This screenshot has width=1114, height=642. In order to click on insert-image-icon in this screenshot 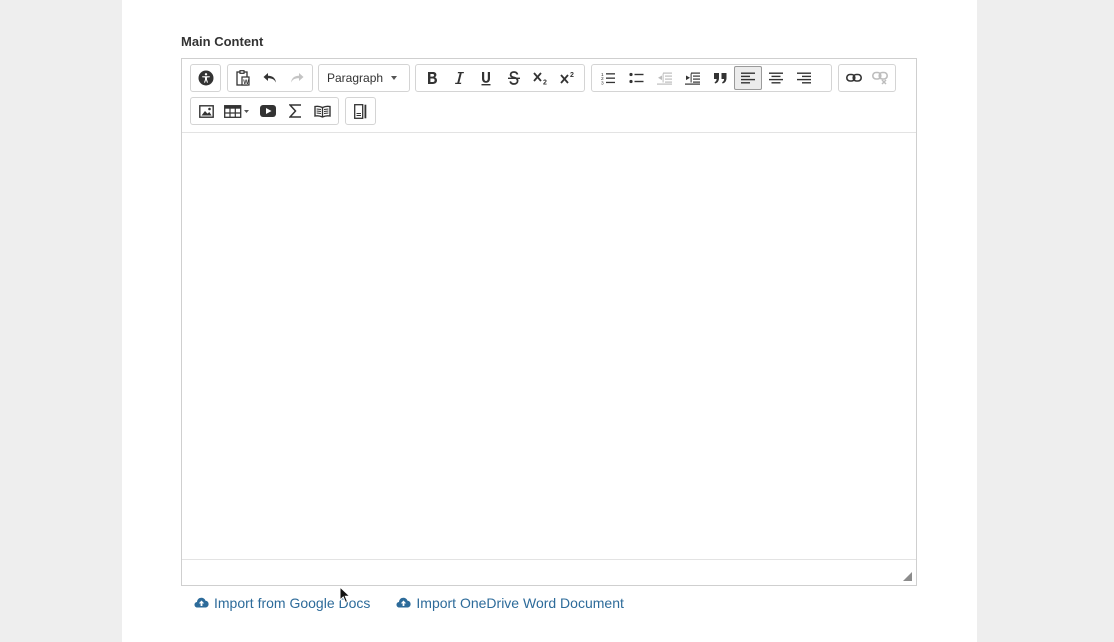, I will do `click(206, 111)`.